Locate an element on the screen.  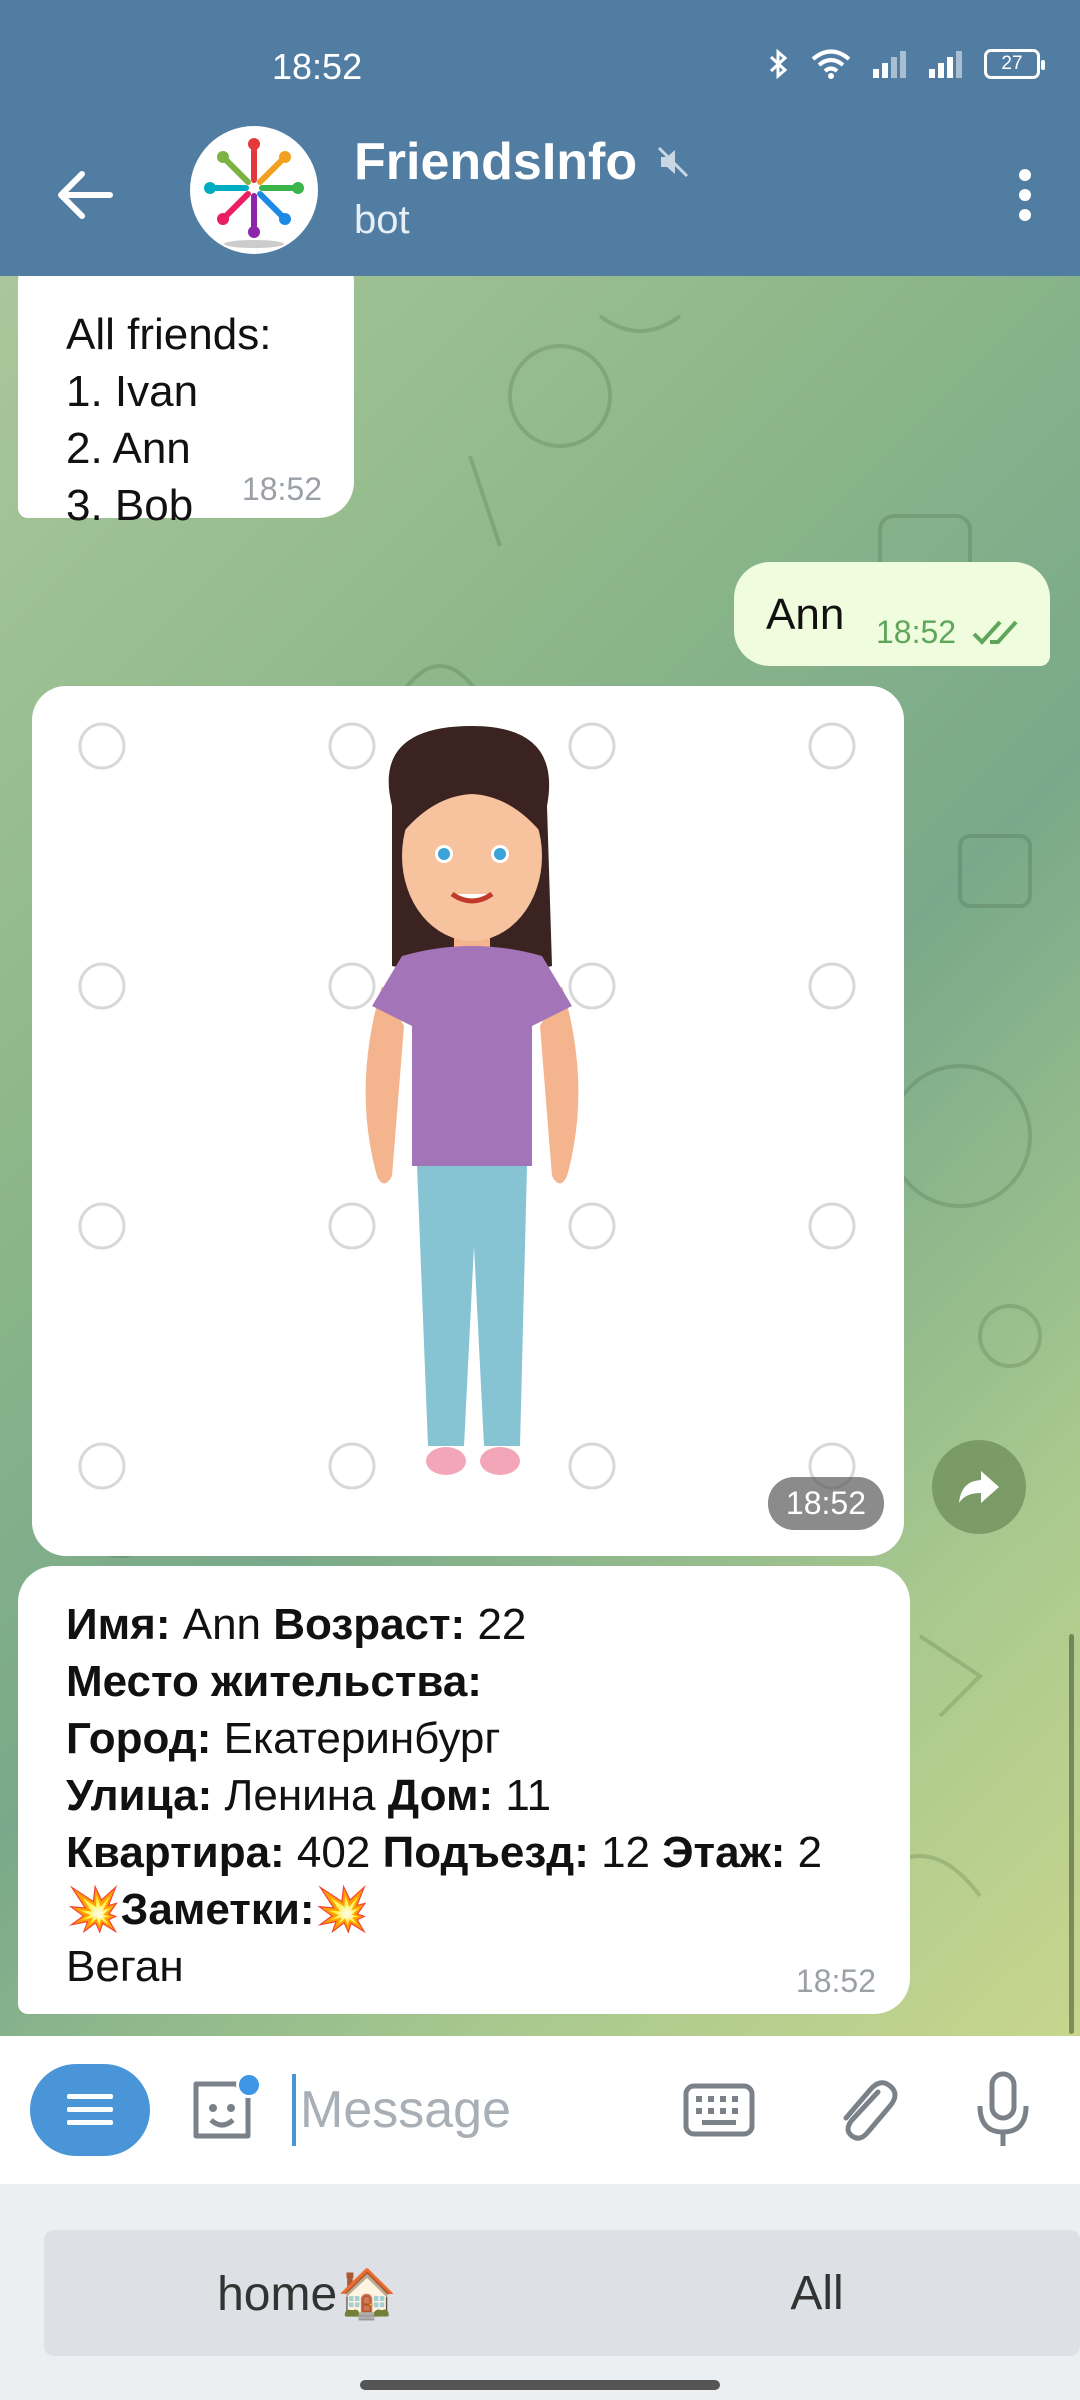
chat-title-text: FriendsInfo is located at coordinates (496, 162).